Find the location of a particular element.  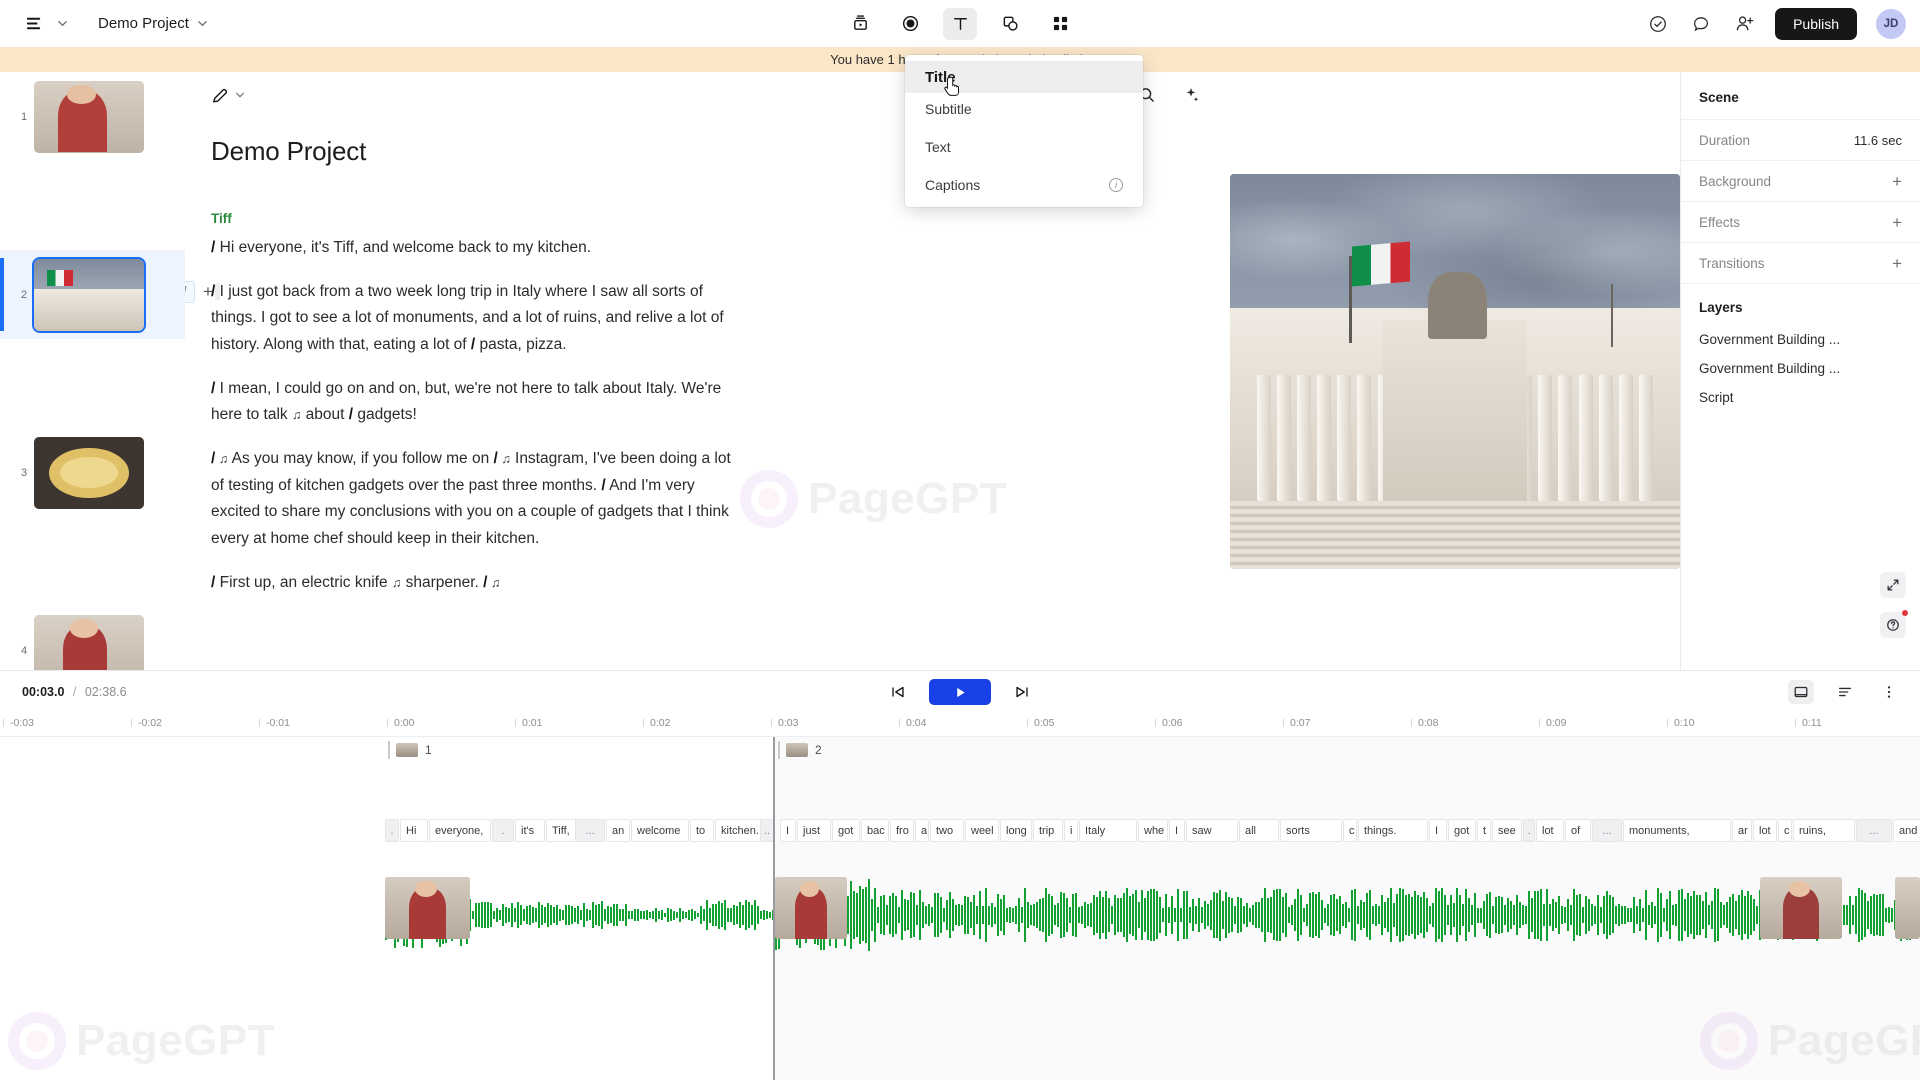

preview-stage is located at coordinates (1455, 371).